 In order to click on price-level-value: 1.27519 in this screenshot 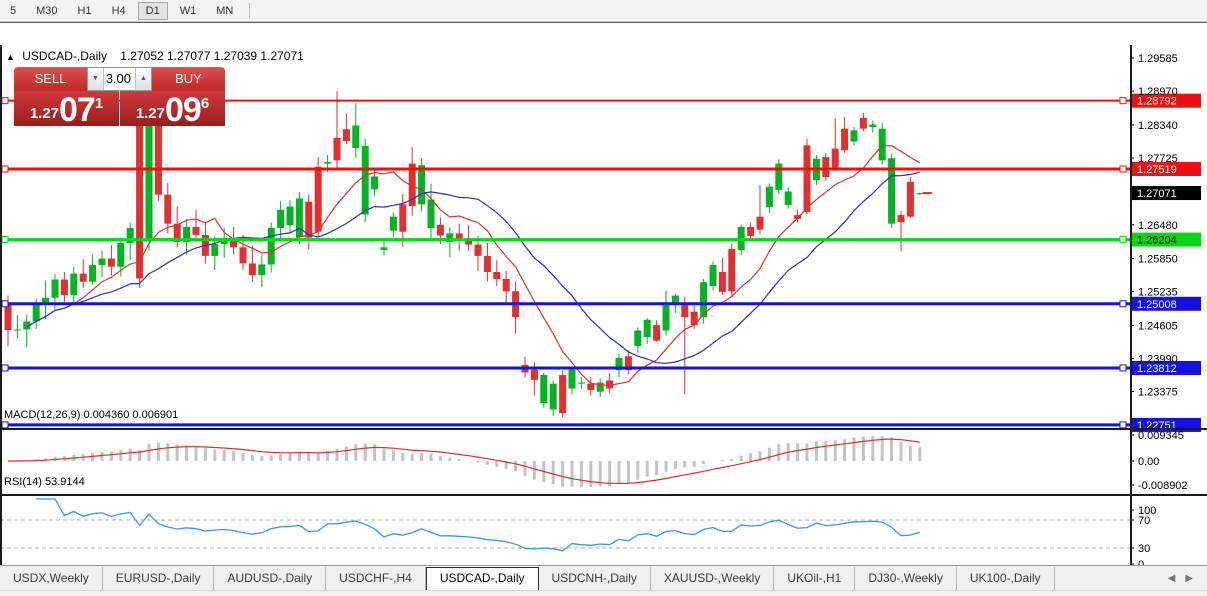, I will do `click(1157, 170)`.